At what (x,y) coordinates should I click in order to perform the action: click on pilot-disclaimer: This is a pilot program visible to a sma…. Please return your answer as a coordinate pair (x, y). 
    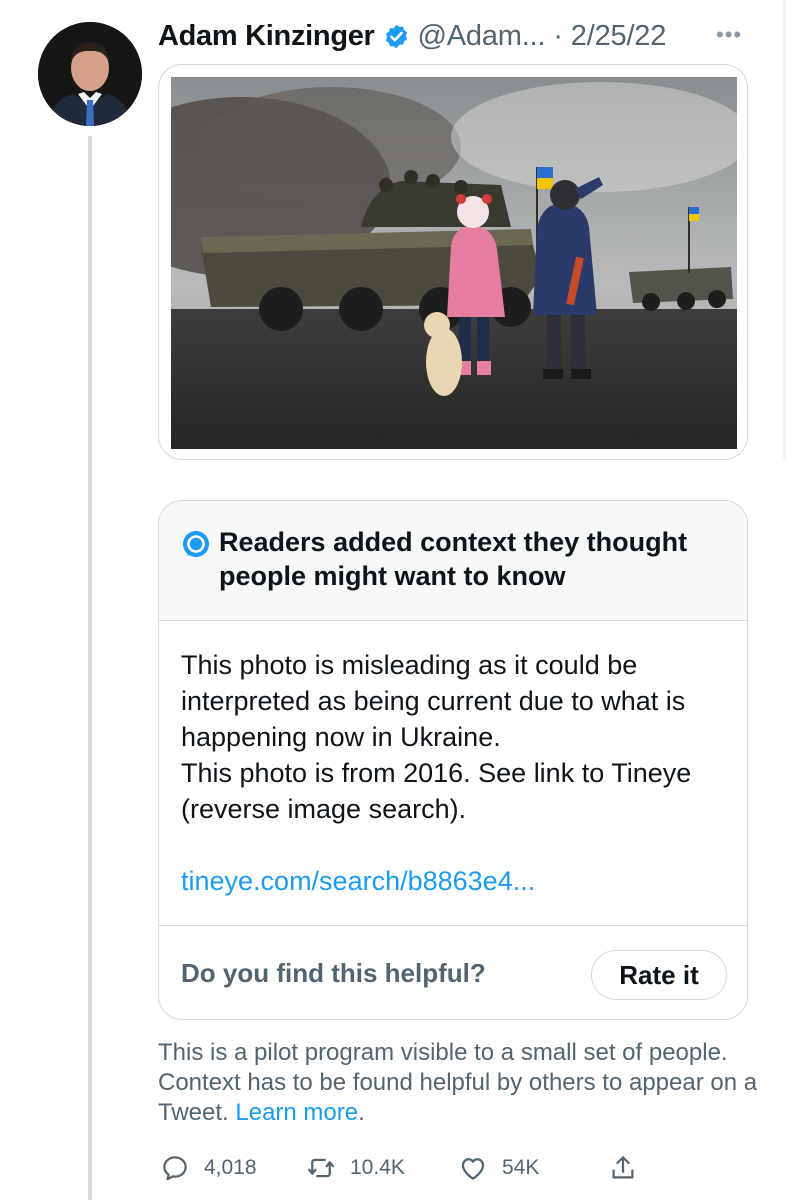
    Looking at the image, I should click on (458, 1083).